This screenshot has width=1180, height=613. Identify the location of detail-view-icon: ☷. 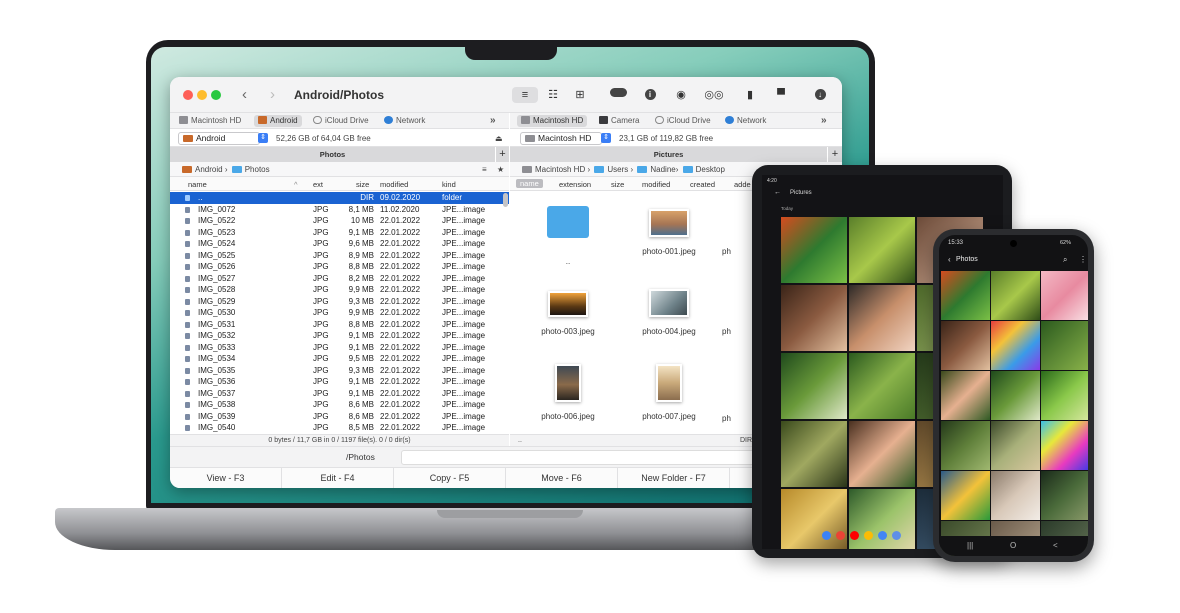
(553, 95).